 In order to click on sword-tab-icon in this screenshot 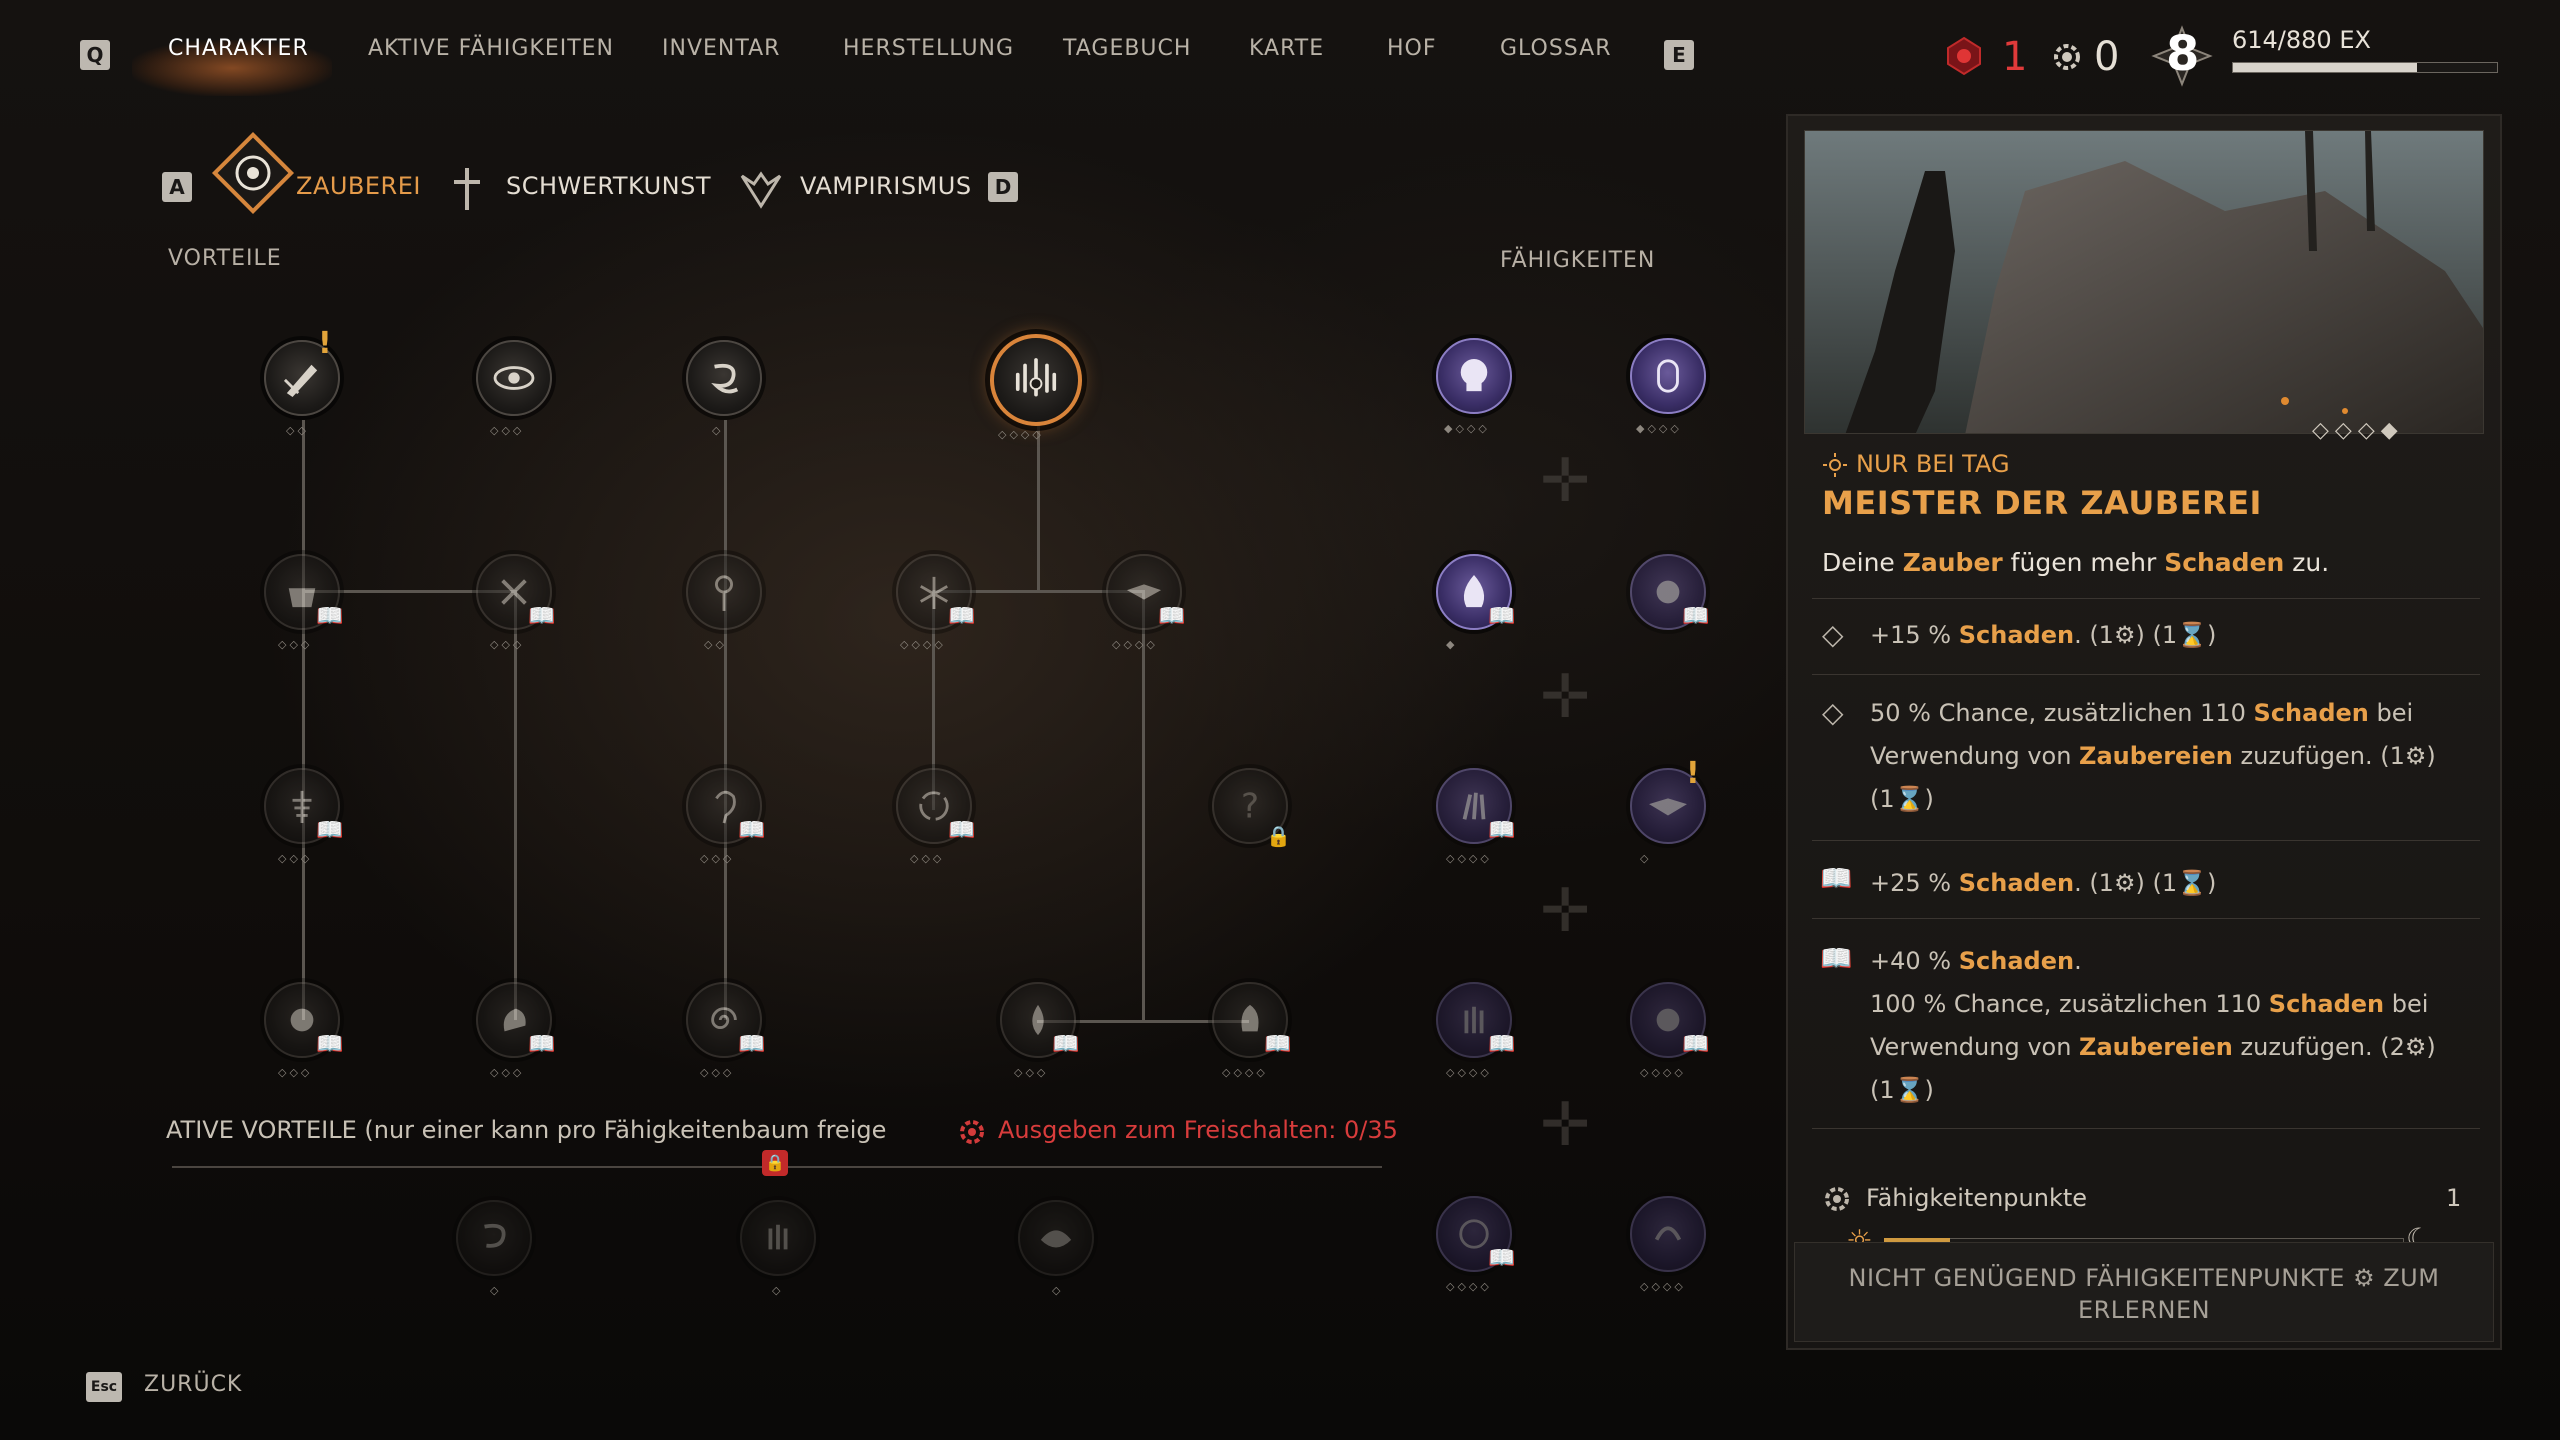, I will do `click(467, 189)`.